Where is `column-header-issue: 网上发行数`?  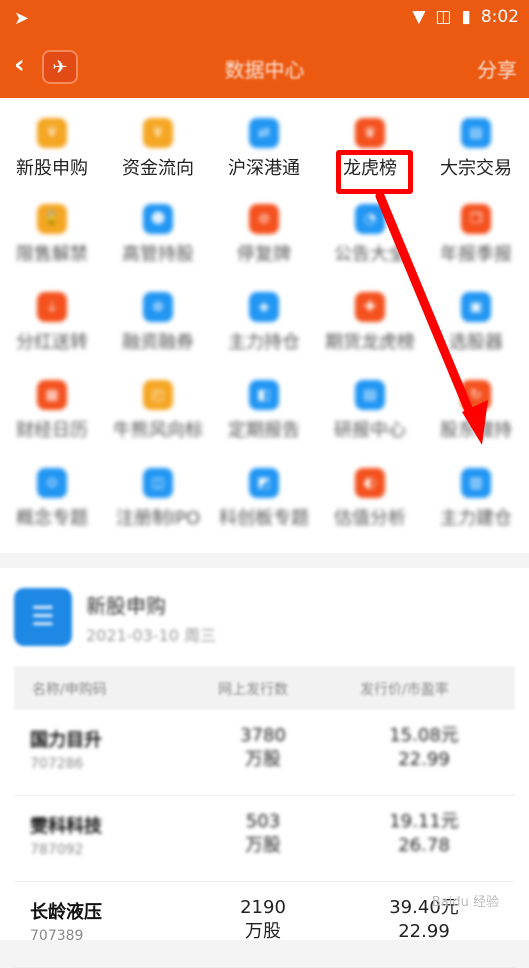 column-header-issue: 网上发行数 is located at coordinates (253, 690).